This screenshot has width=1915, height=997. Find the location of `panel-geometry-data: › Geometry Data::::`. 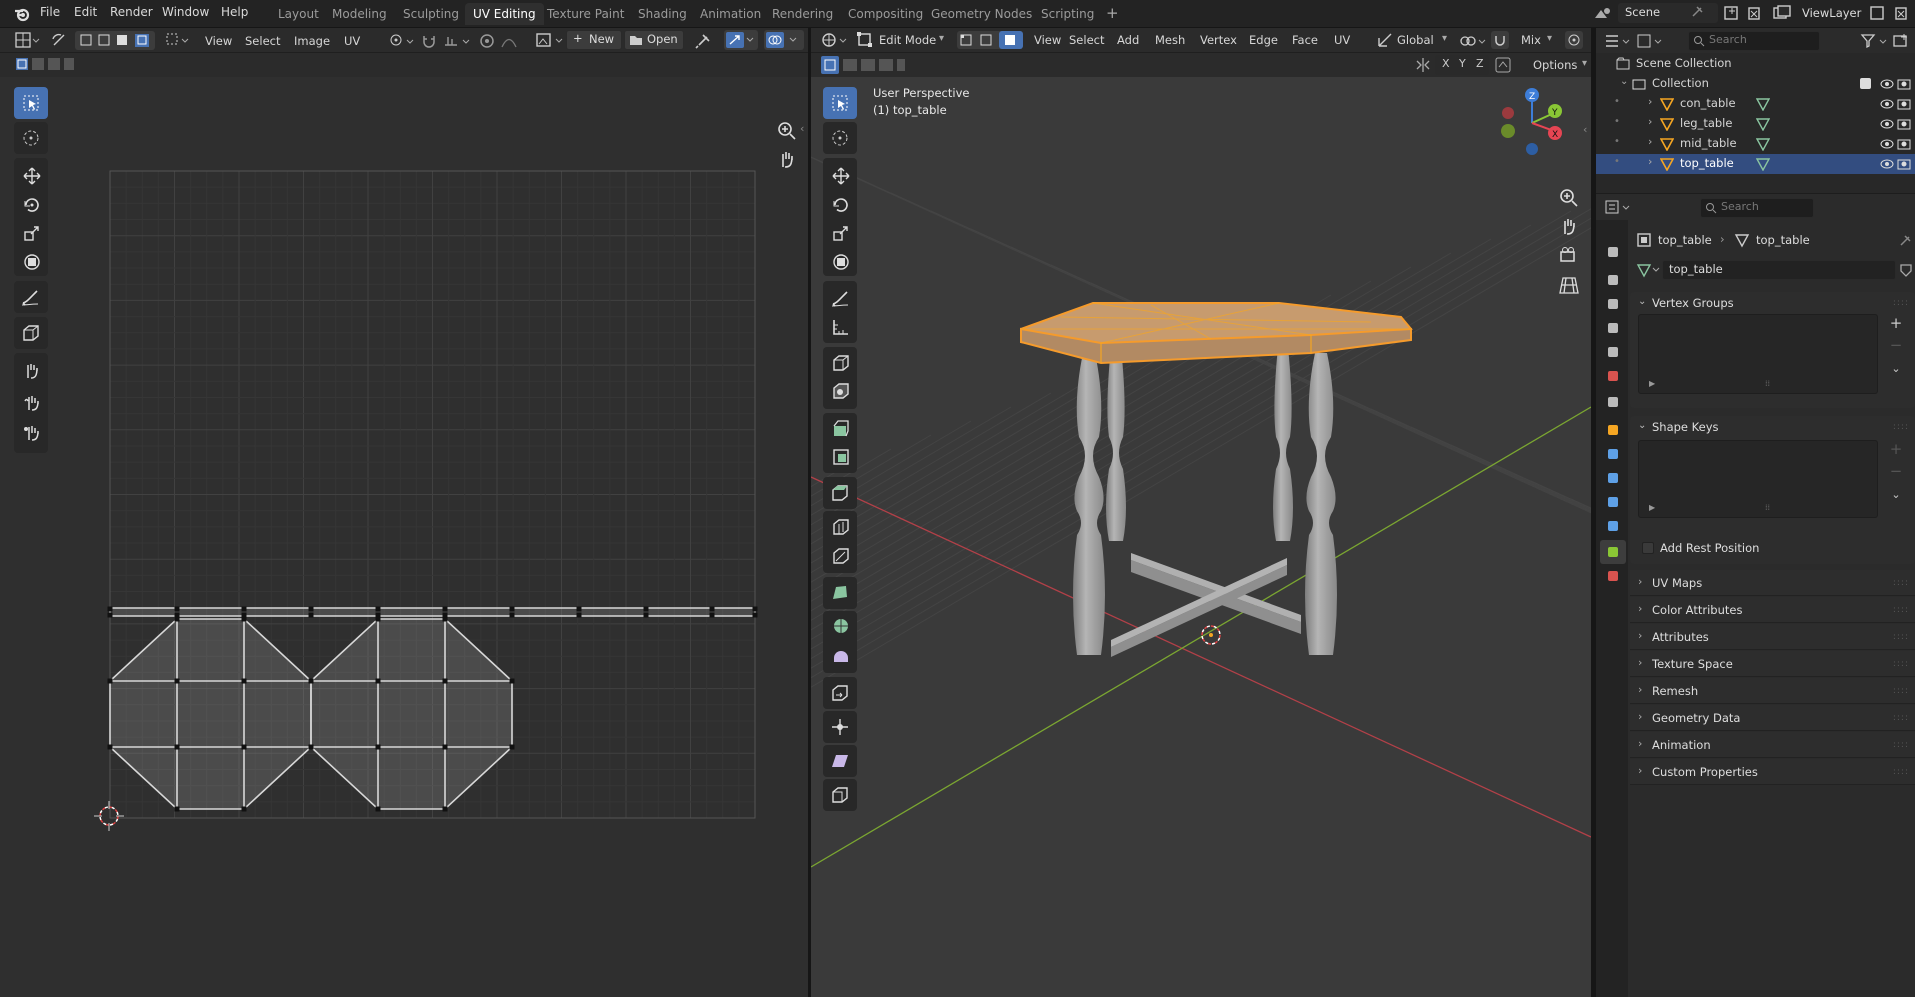

panel-geometry-data: › Geometry Data:::: is located at coordinates (1772, 718).